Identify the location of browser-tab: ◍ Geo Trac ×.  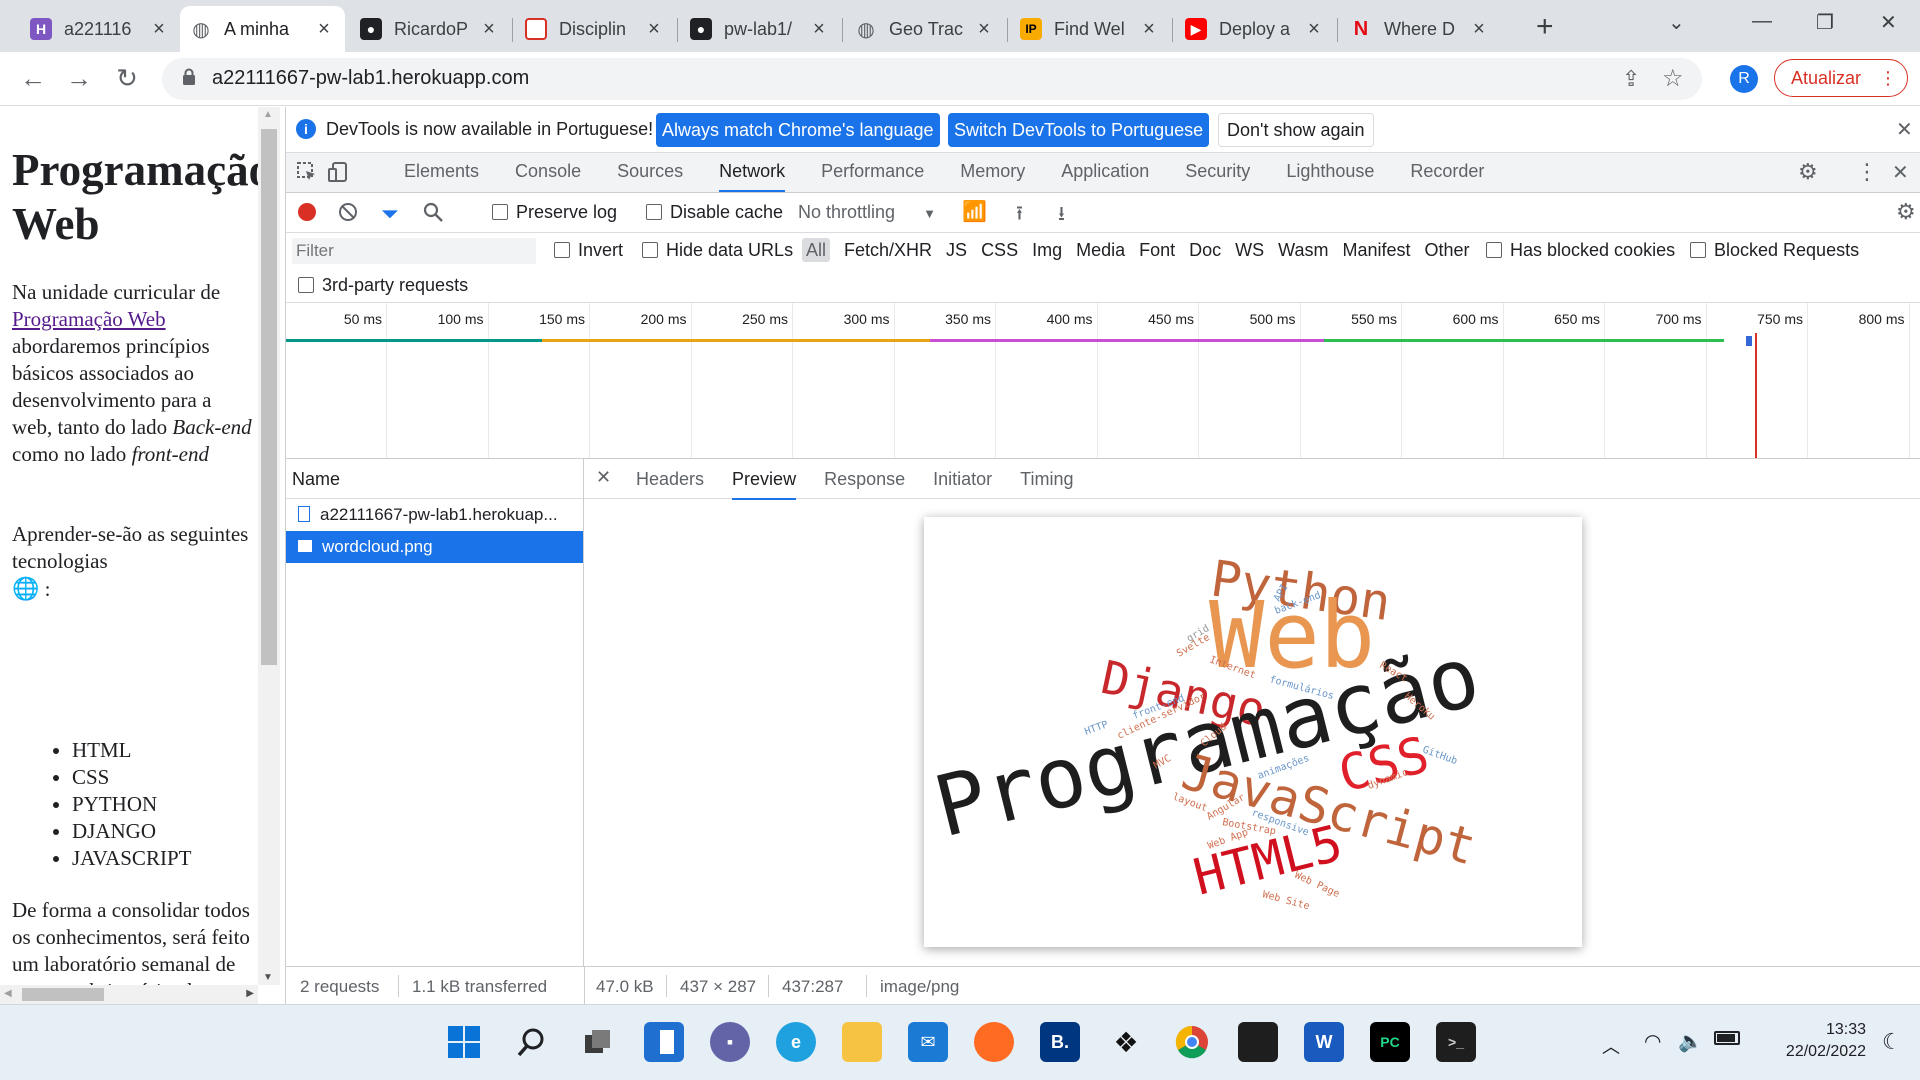
(925, 29).